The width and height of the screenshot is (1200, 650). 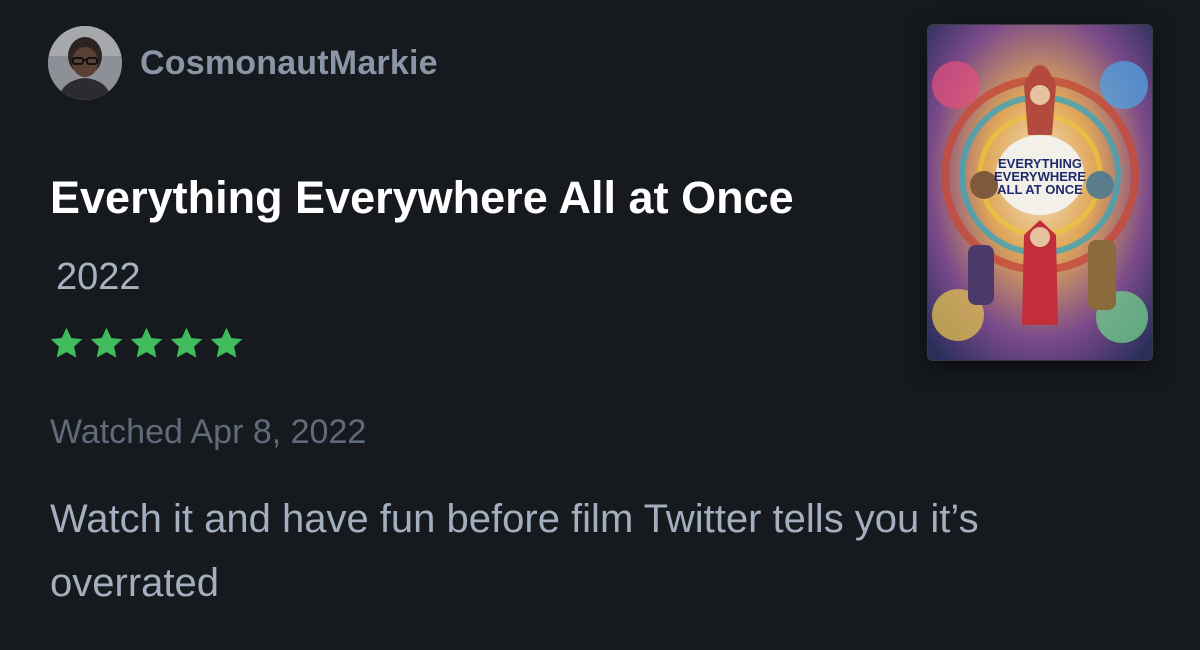 I want to click on review-header: CosmonautMarkie, so click(x=243, y=63).